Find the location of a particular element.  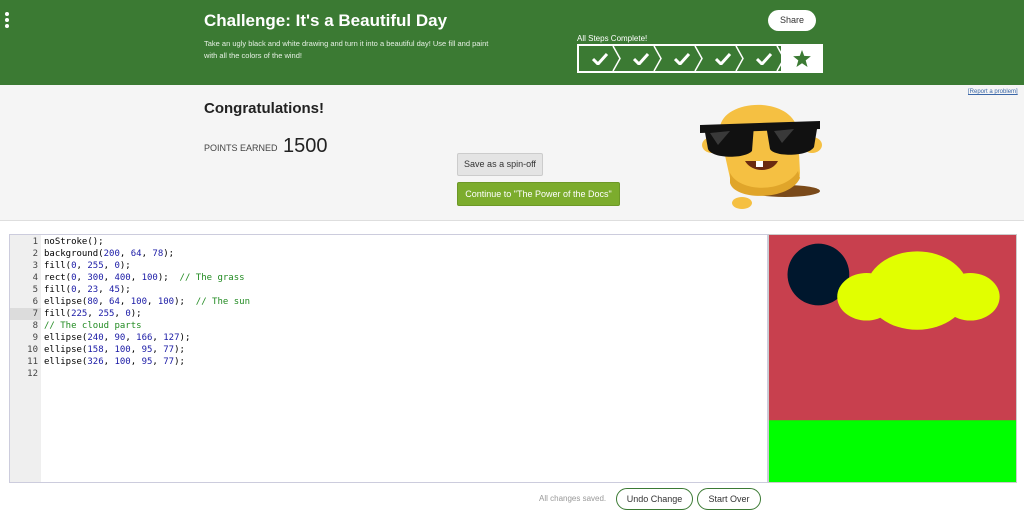

line-number: 2 is located at coordinates (35, 254).